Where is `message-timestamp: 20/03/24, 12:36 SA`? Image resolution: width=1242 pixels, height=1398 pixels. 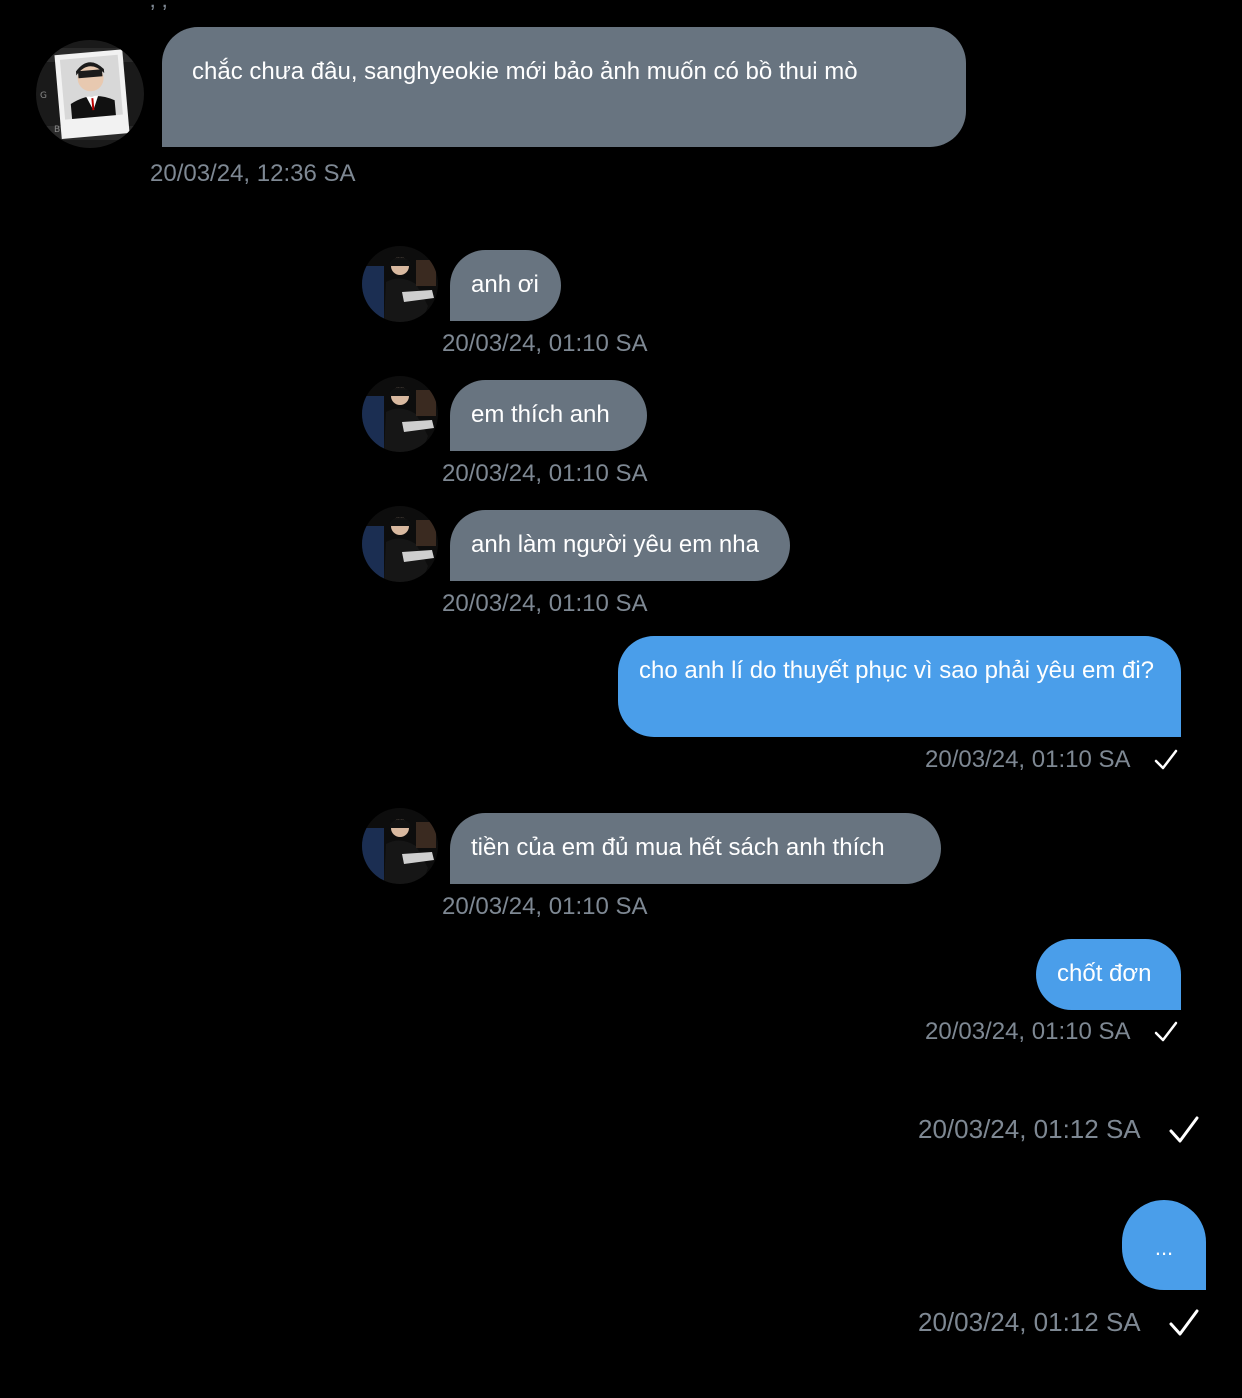 message-timestamp: 20/03/24, 12:36 SA is located at coordinates (253, 173).